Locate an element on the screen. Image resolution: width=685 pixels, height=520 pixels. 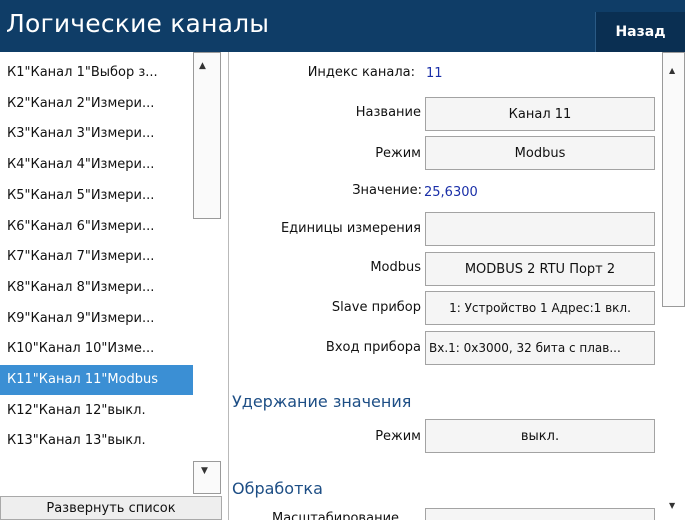
name-label: Название is located at coordinates (388, 112).